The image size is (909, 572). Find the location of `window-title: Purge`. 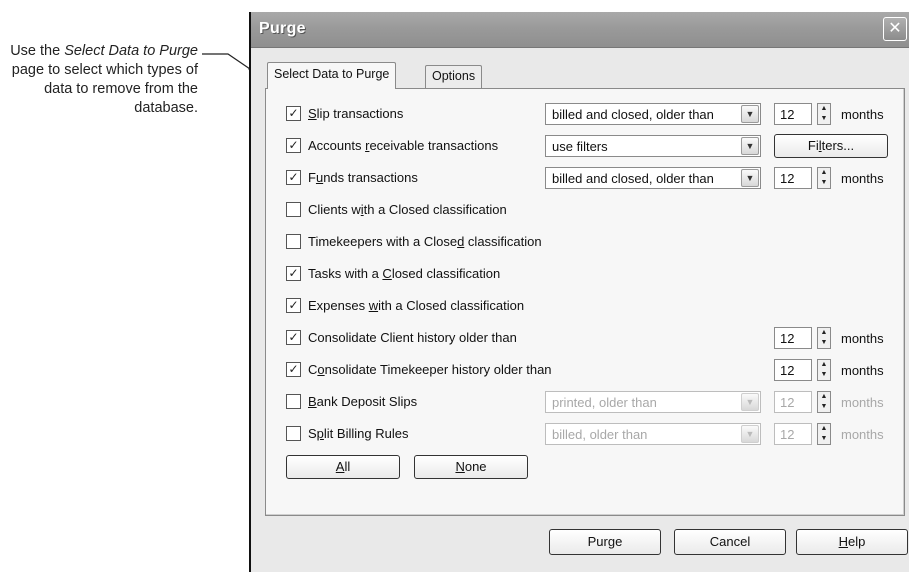

window-title: Purge is located at coordinates (282, 28).